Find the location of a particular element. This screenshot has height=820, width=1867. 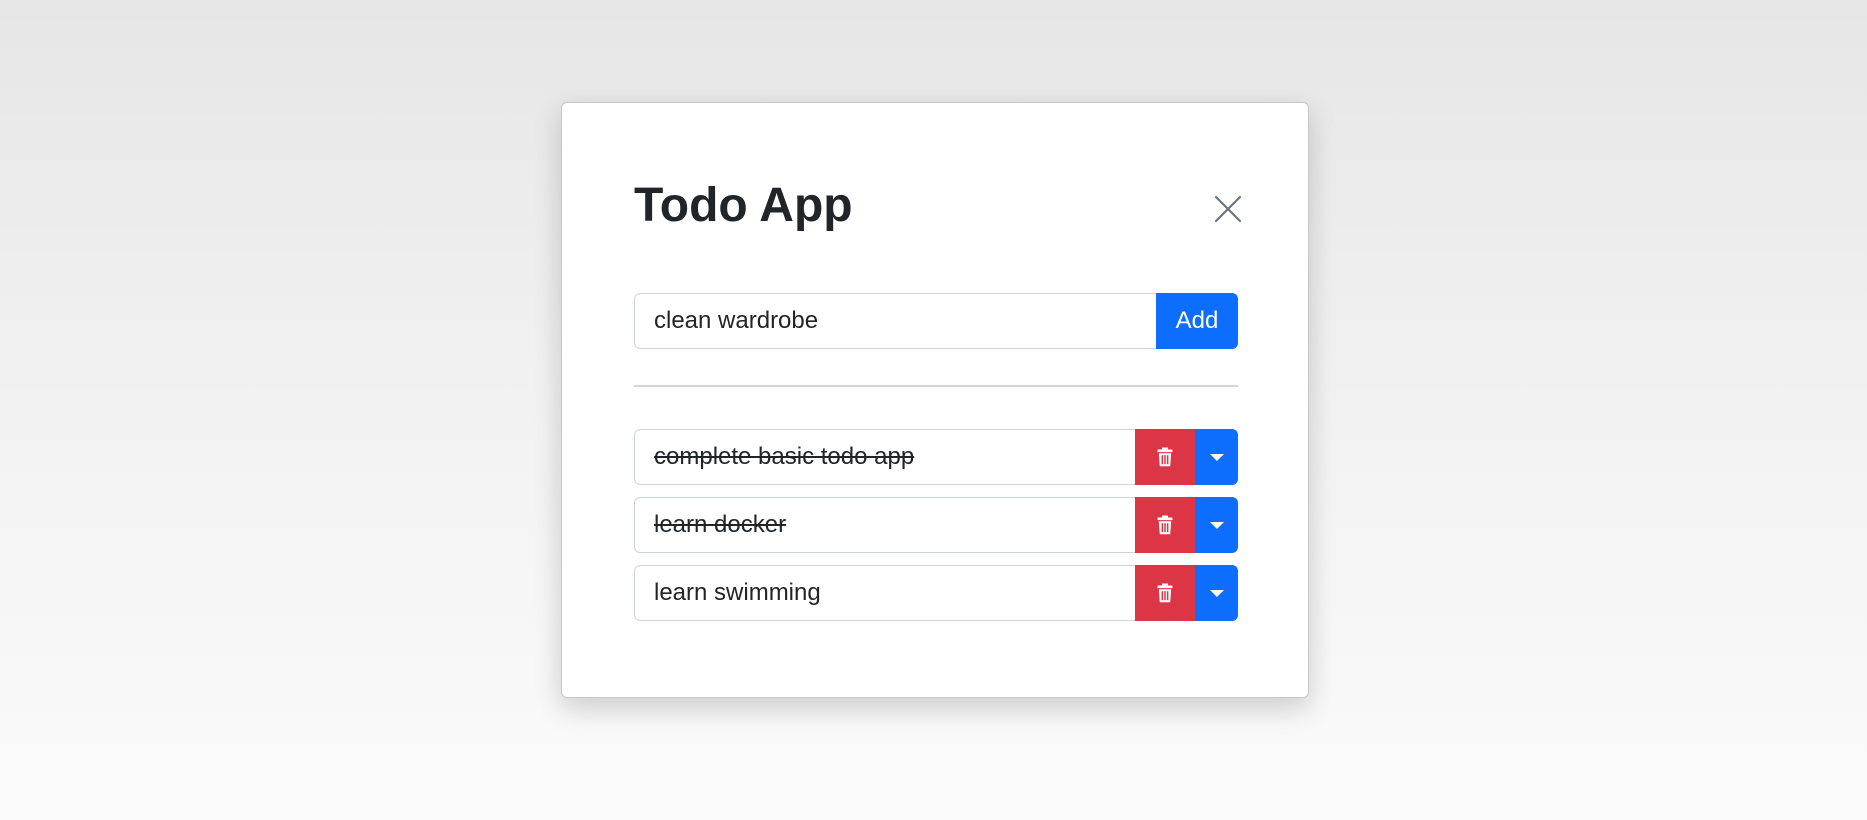

todo-text: complete basic todo app is located at coordinates (884, 457).